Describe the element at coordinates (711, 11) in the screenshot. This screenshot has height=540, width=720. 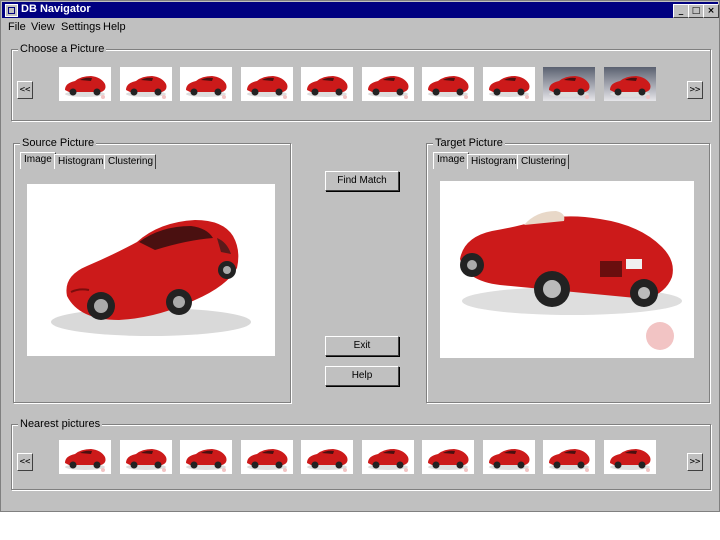
I see `close-button: ×` at that location.